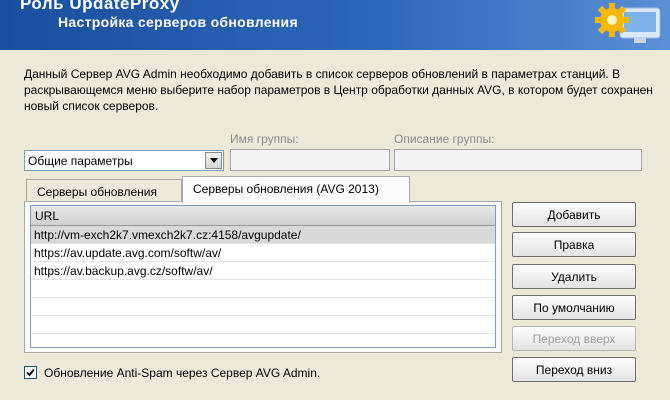 The image size is (670, 400). I want to click on move-down-button: Переход вниз, so click(574, 369).